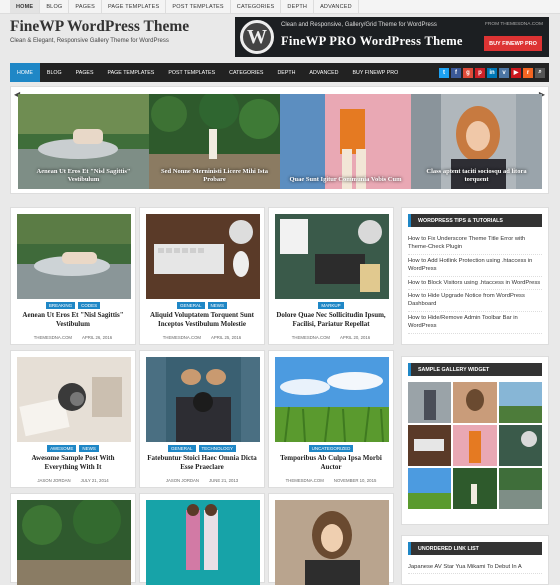 This screenshot has width=560, height=585. What do you see at coordinates (286, 72) in the screenshot?
I see `main-nav-depth: Depth` at bounding box center [286, 72].